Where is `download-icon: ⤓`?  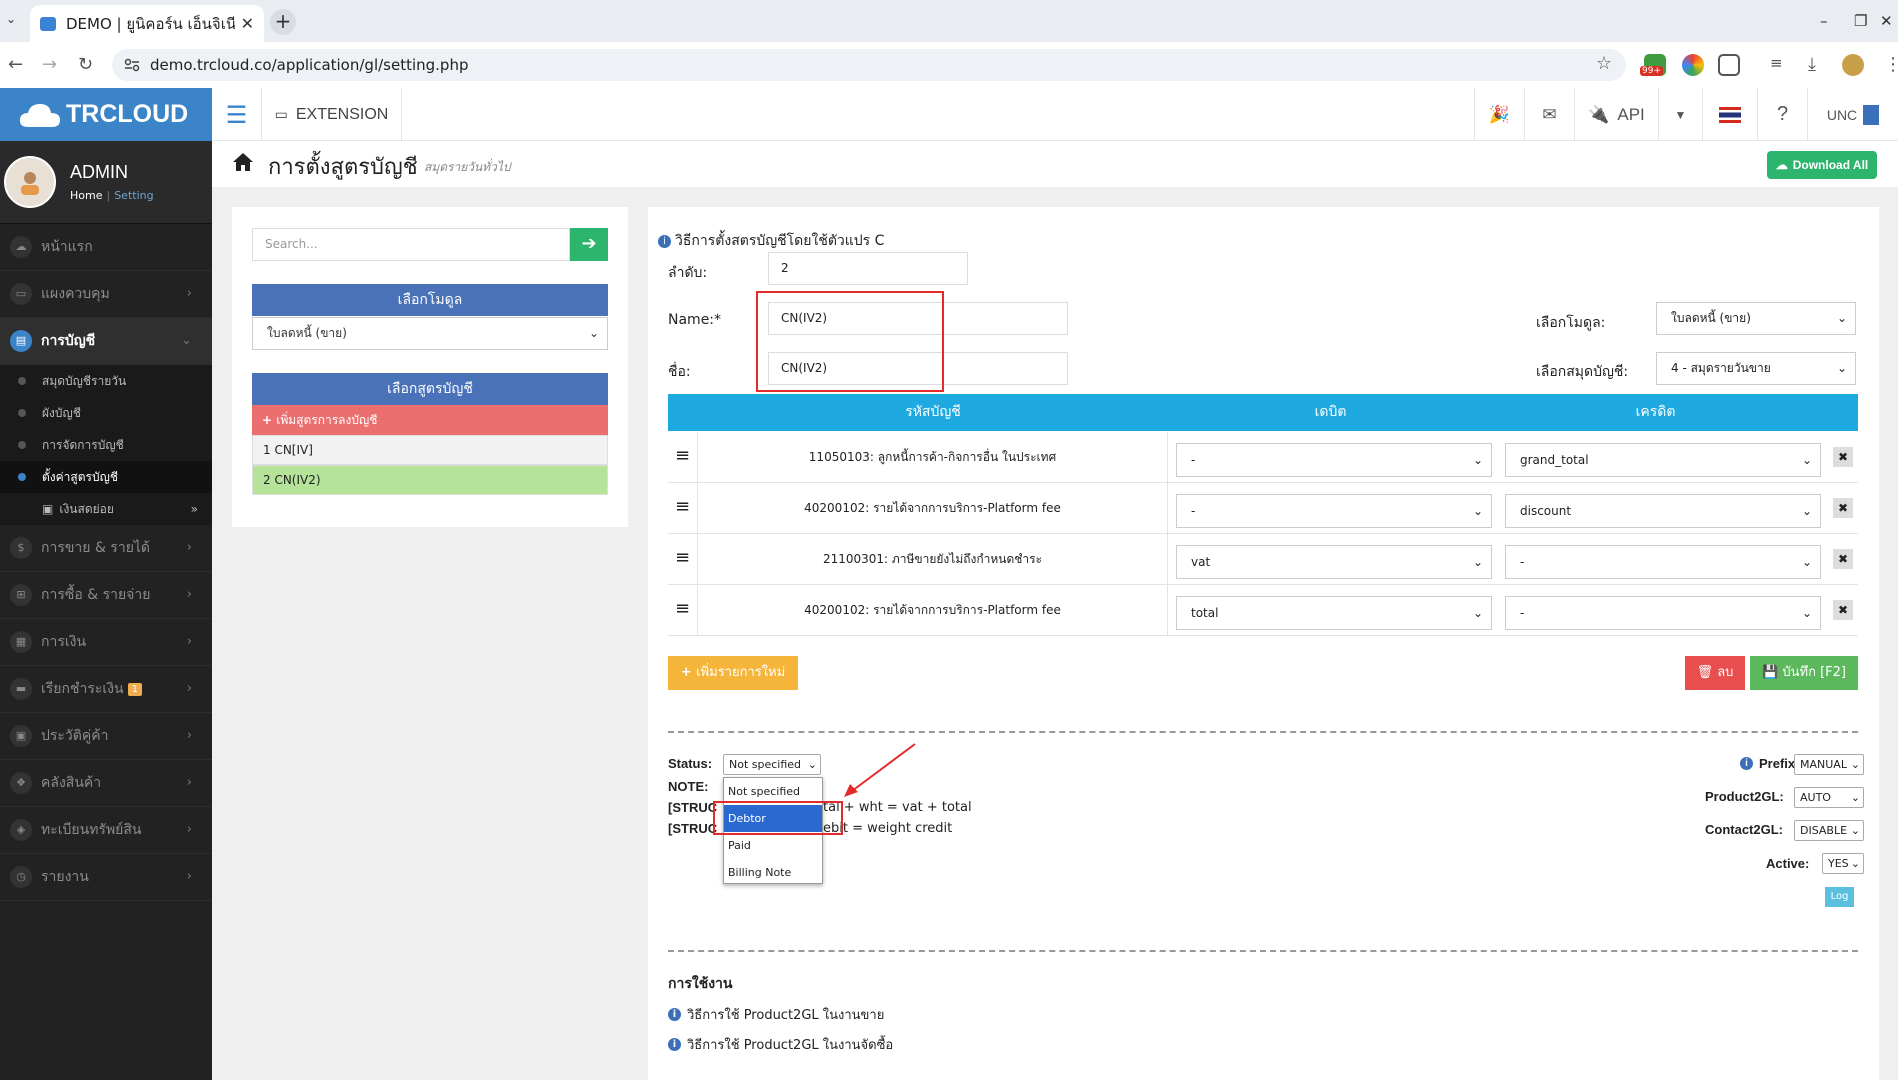
download-icon: ⤓ is located at coordinates (1812, 64).